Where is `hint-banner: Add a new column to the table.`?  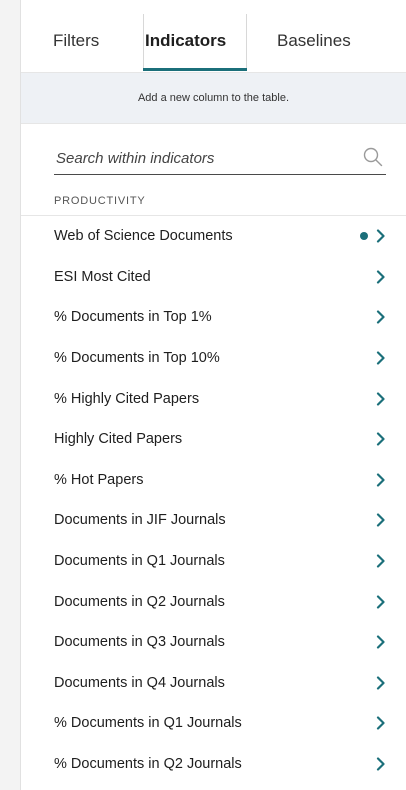 hint-banner: Add a new column to the table. is located at coordinates (213, 98).